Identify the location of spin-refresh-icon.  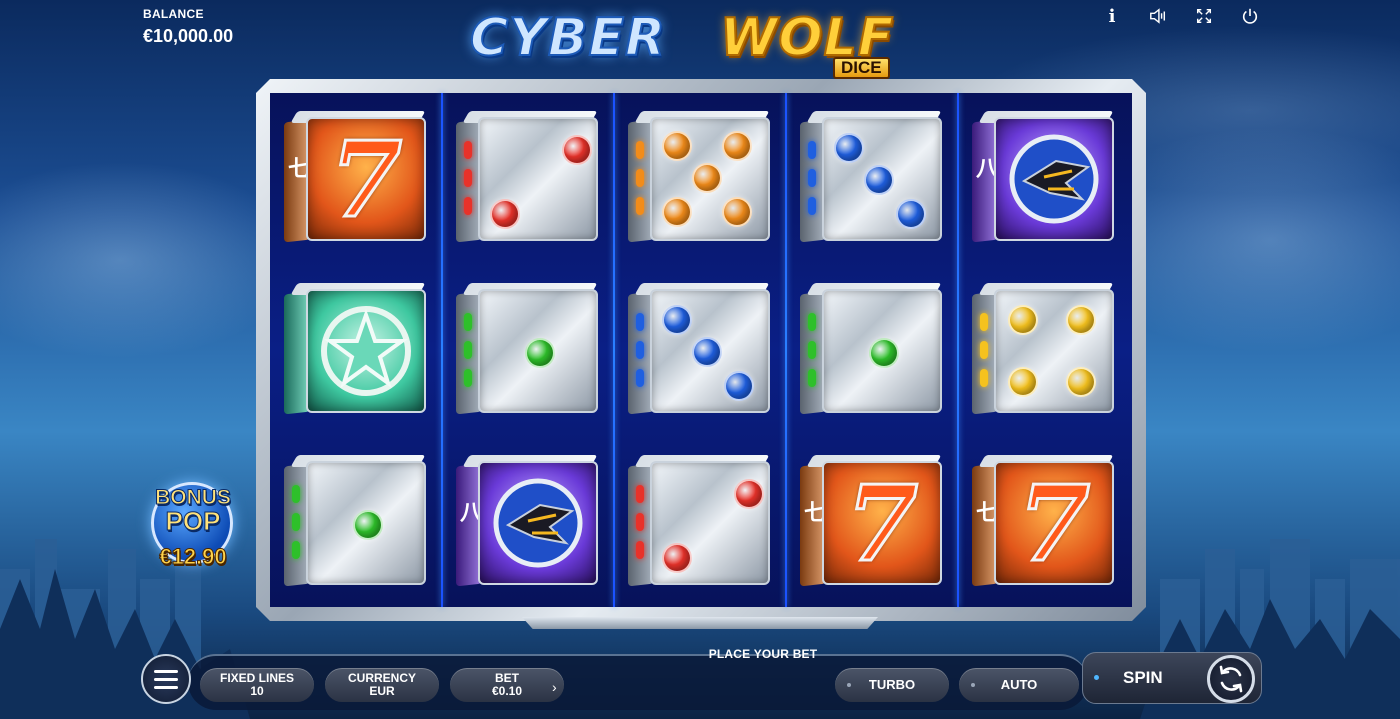
(1231, 679).